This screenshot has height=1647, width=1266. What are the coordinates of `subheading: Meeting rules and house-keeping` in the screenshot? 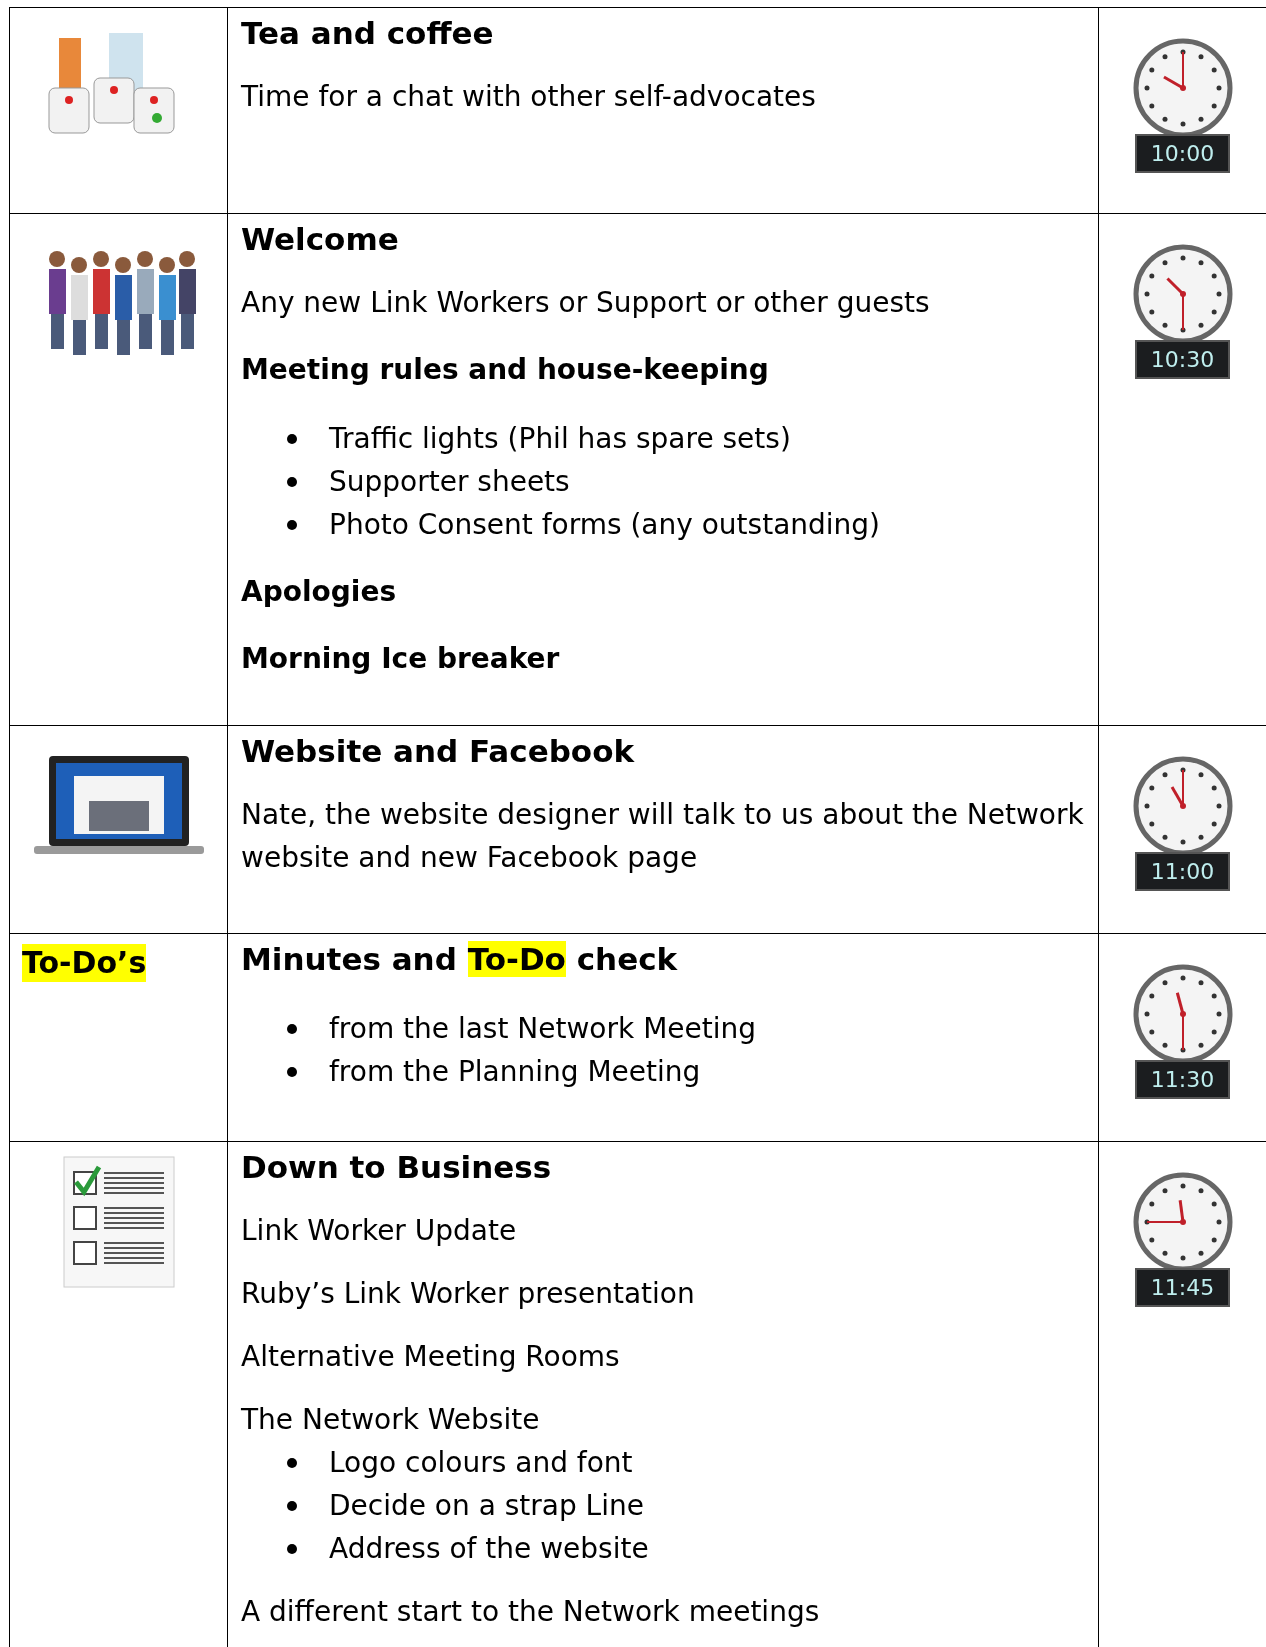 It's located at (505, 370).